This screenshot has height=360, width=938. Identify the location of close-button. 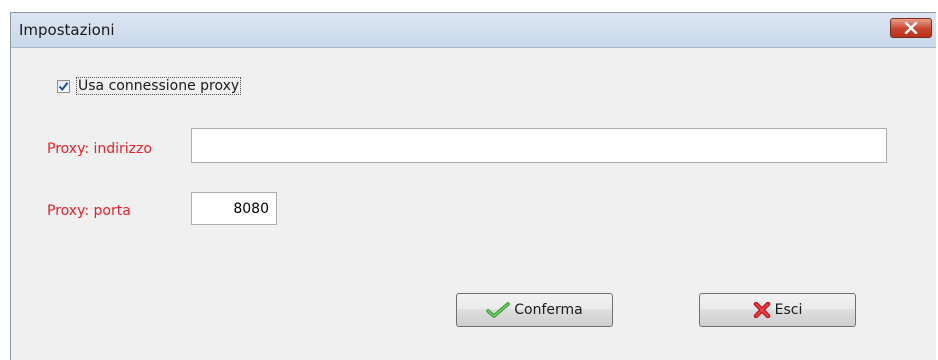
(911, 28).